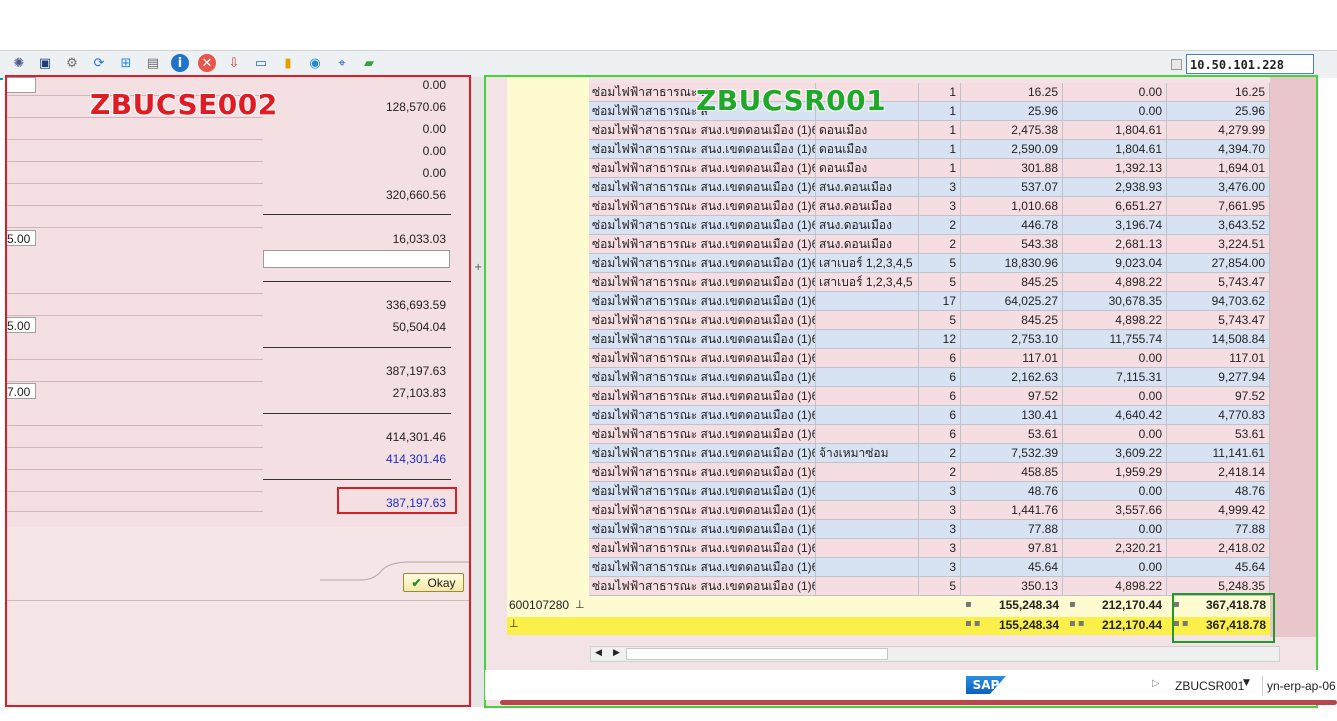 This screenshot has height=721, width=1337. I want to click on close-circle-icon: ✕, so click(207, 63).